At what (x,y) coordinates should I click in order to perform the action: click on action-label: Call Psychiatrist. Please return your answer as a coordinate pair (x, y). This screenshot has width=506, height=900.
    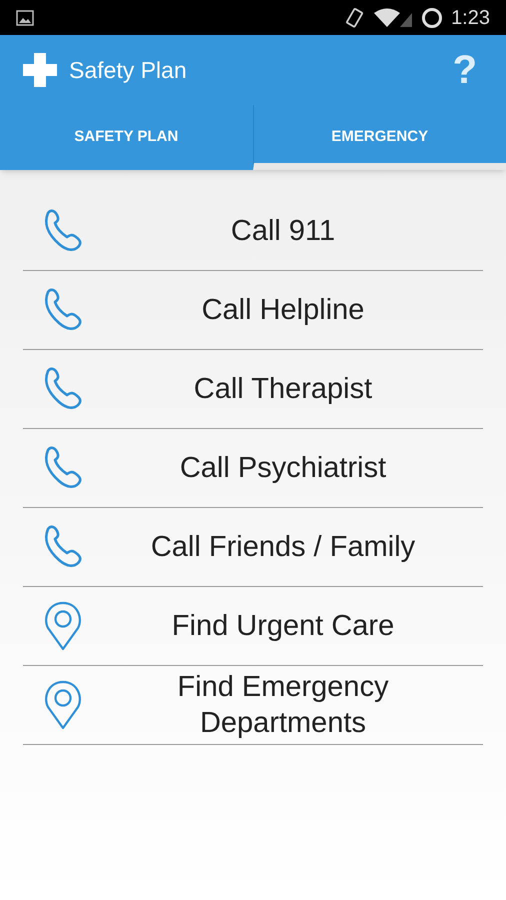
    Looking at the image, I should click on (283, 468).